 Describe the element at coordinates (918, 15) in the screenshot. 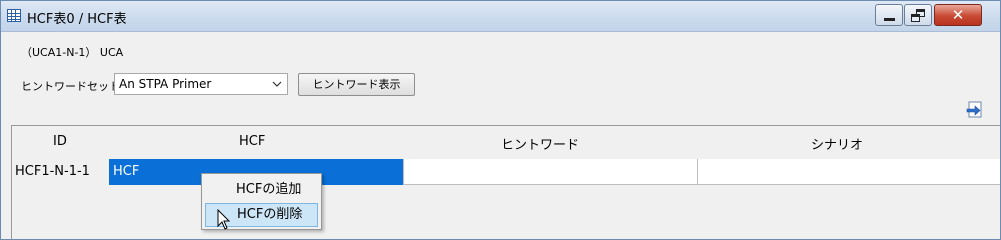

I see `restore-button` at that location.